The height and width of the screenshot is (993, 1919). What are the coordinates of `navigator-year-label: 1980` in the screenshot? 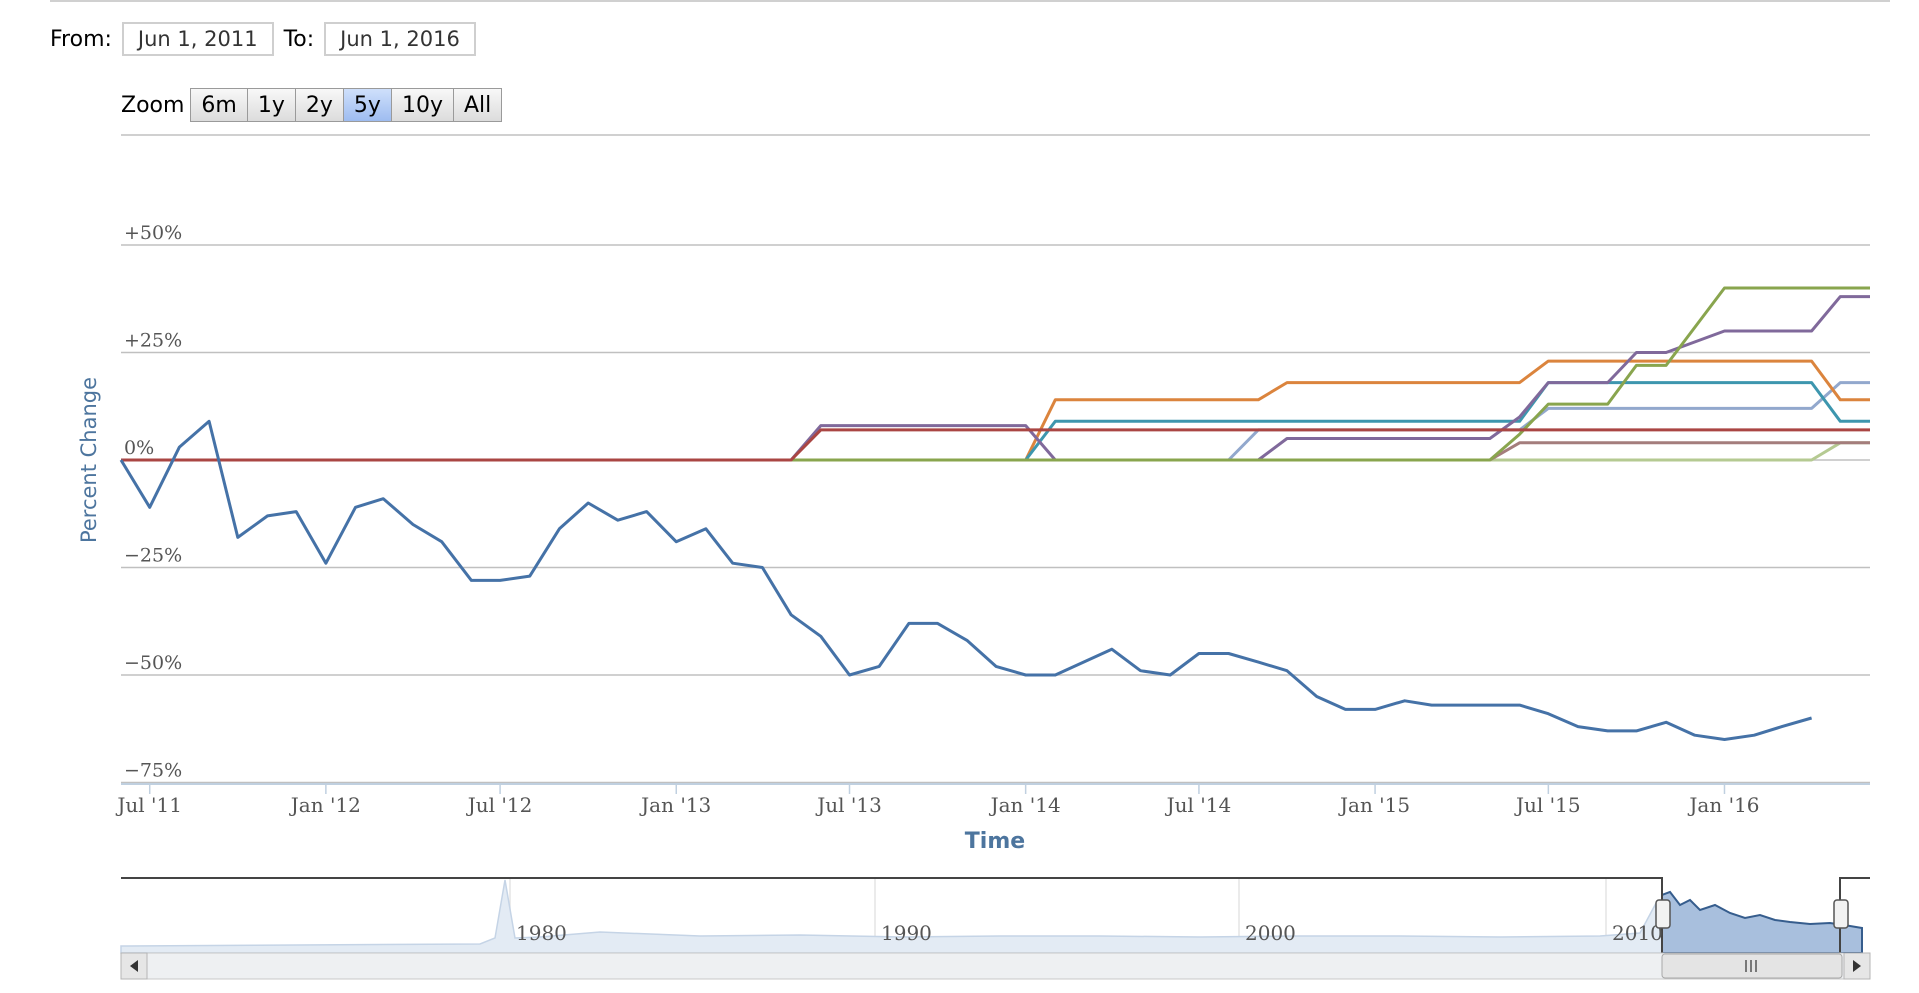 It's located at (541, 933).